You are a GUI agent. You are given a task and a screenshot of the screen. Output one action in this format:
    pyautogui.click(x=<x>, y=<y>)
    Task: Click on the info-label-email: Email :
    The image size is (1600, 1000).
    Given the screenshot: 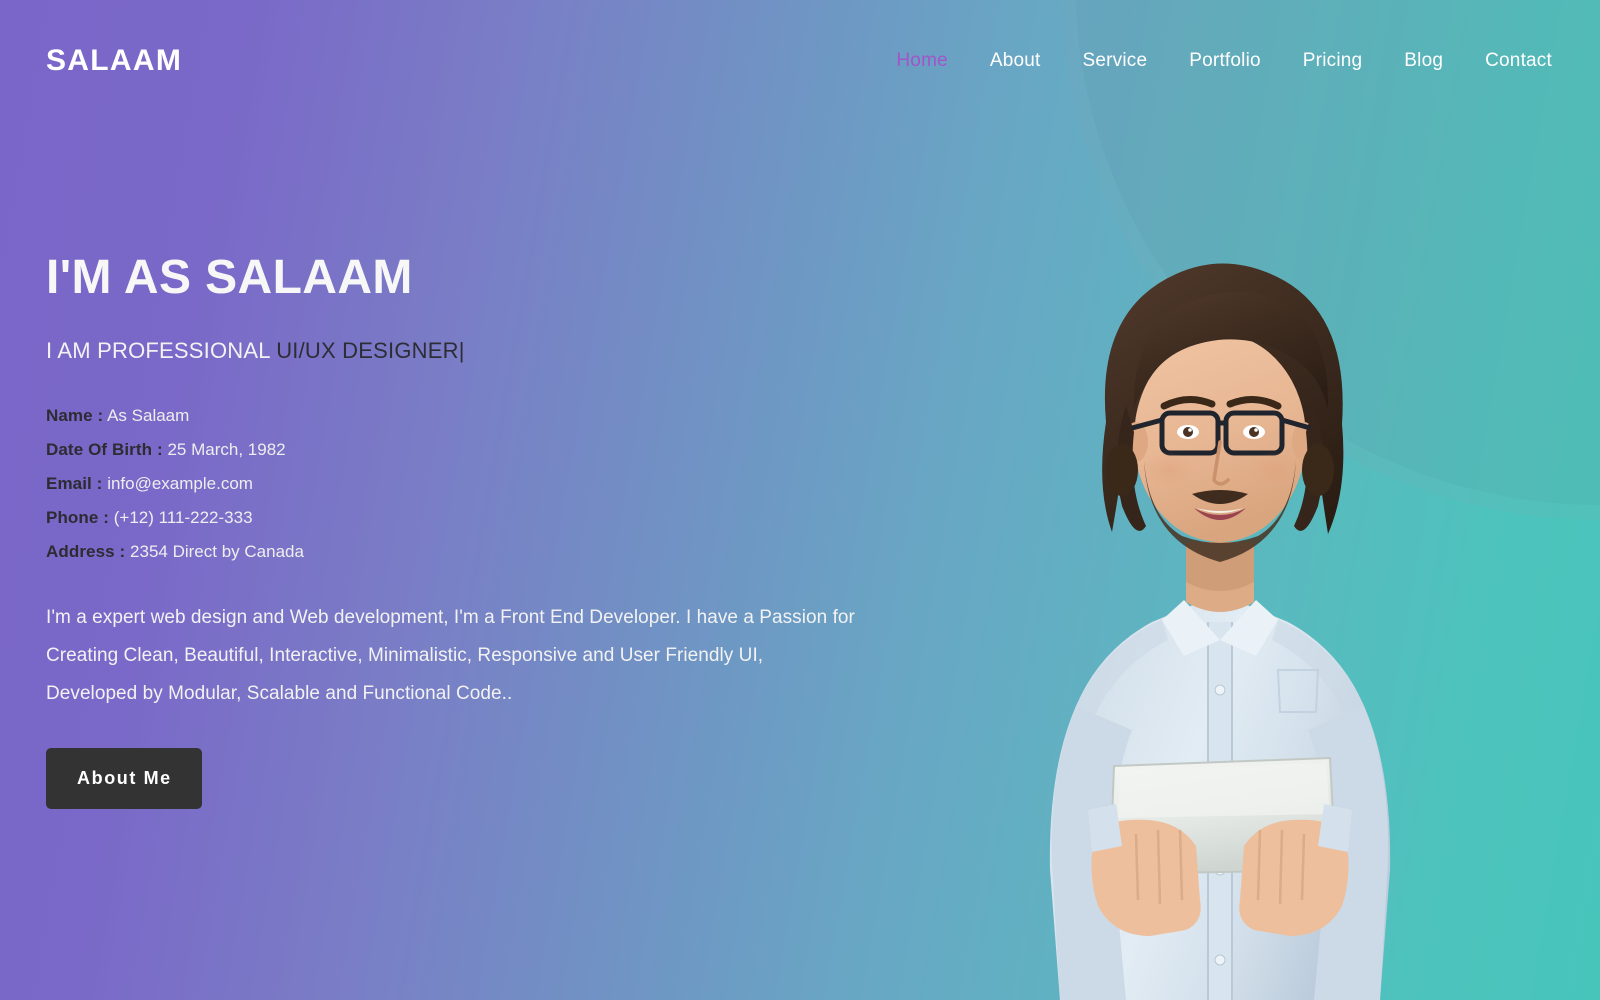 What is the action you would take?
    pyautogui.click(x=74, y=484)
    